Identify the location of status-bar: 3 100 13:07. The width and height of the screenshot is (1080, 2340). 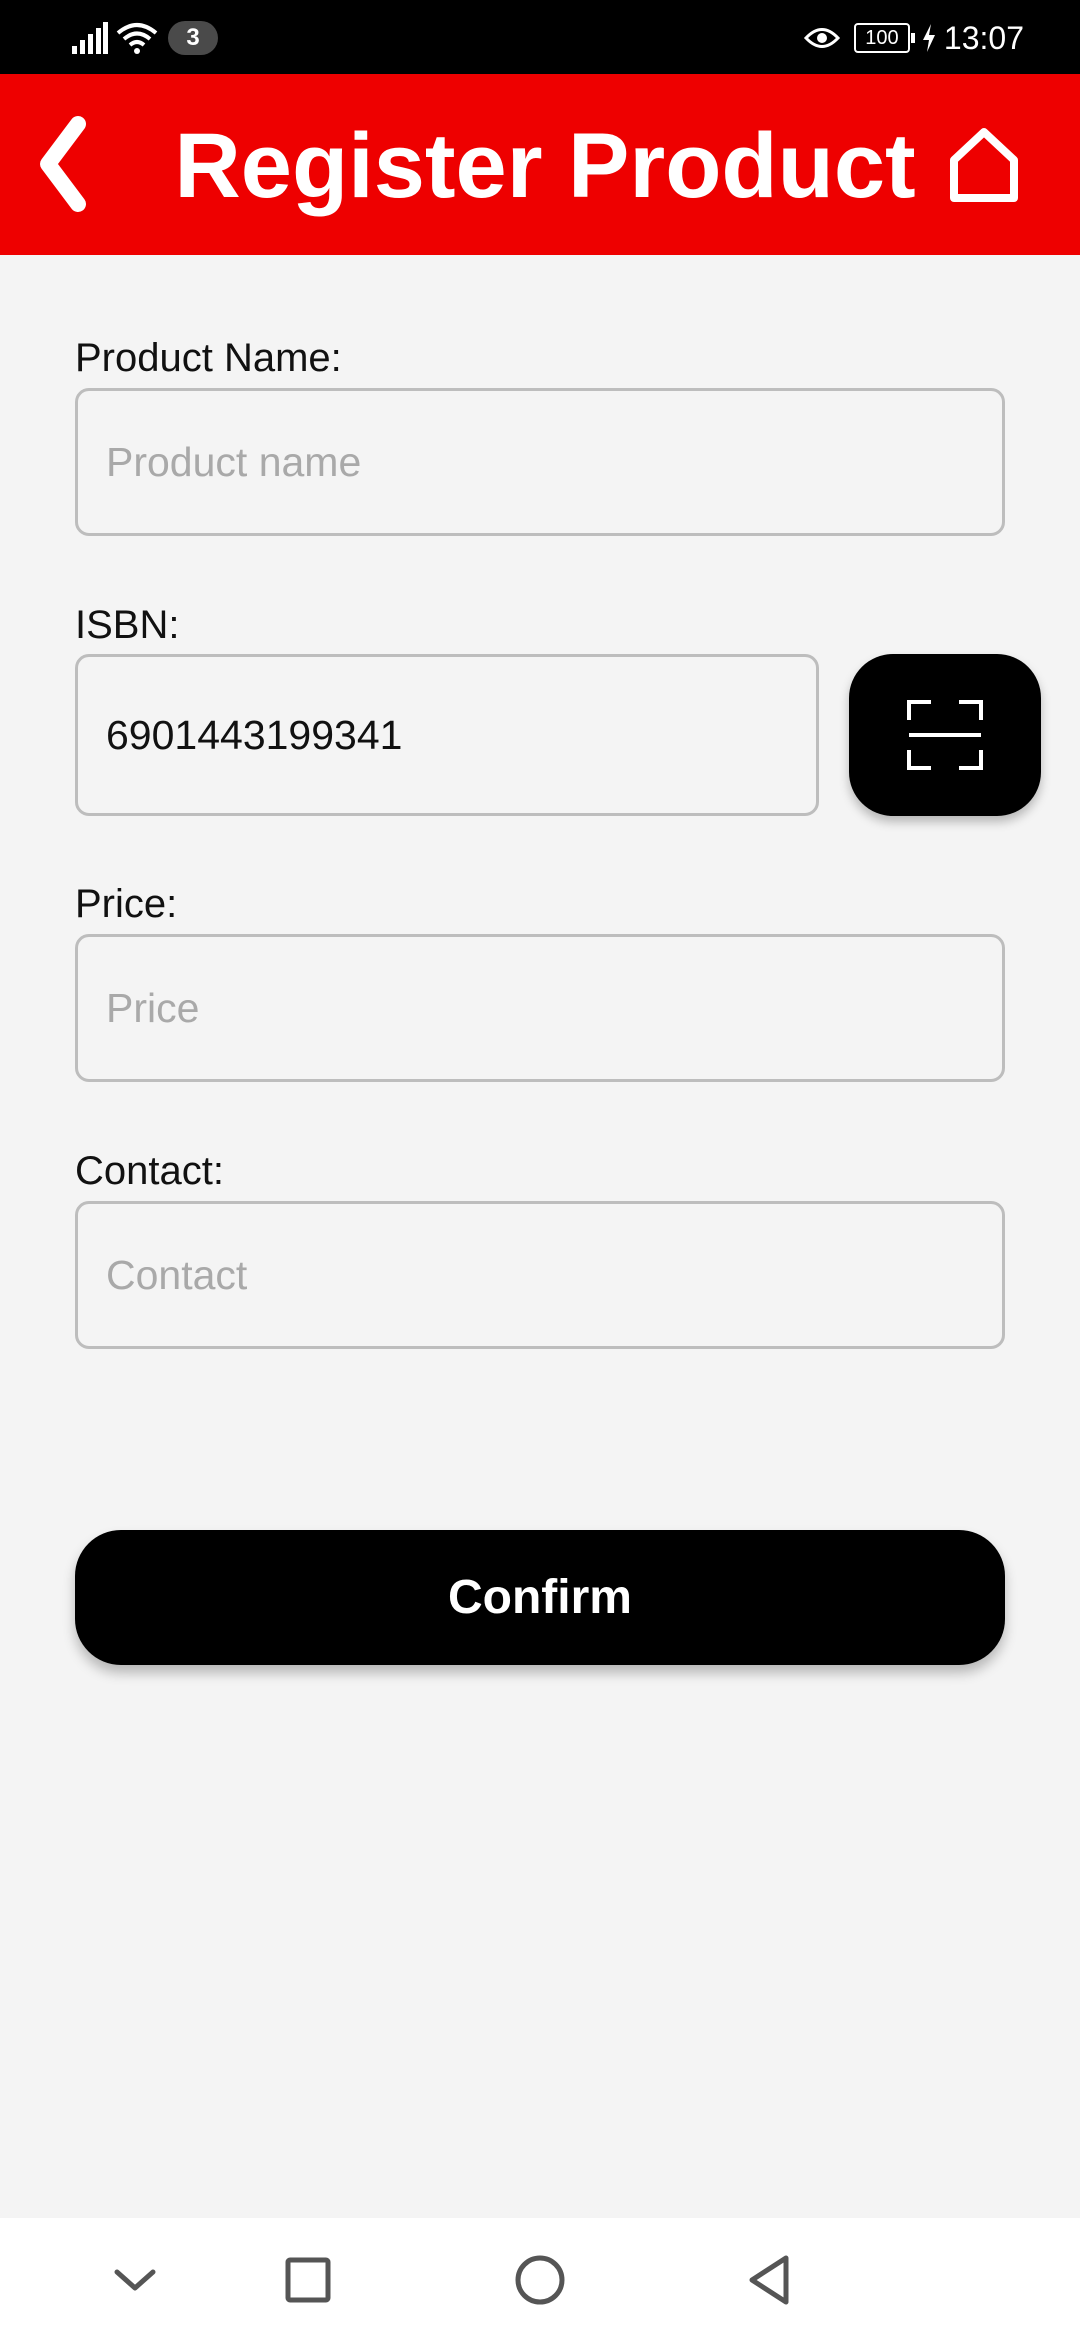
(540, 37).